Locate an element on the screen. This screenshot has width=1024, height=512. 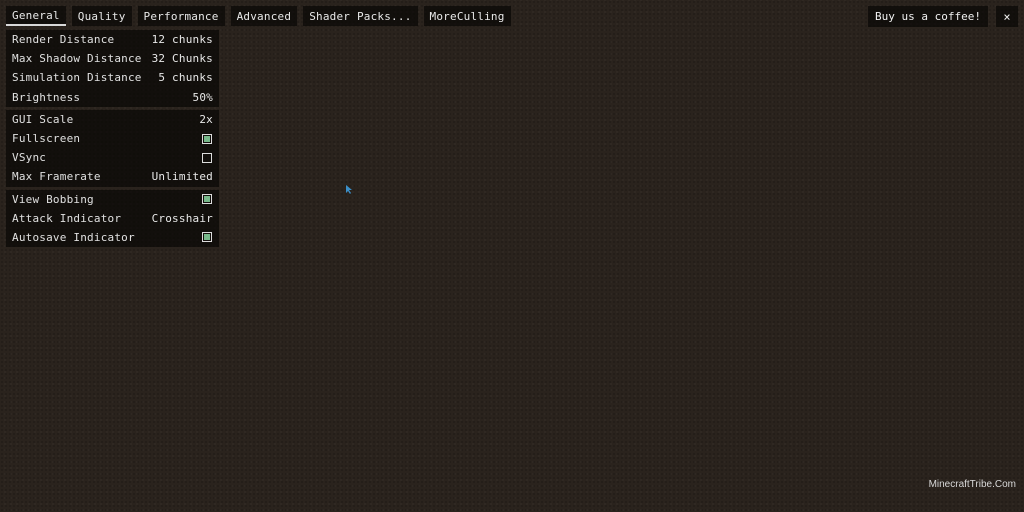
setting-gui-scale: GUI Scale 2x is located at coordinates (112, 119).